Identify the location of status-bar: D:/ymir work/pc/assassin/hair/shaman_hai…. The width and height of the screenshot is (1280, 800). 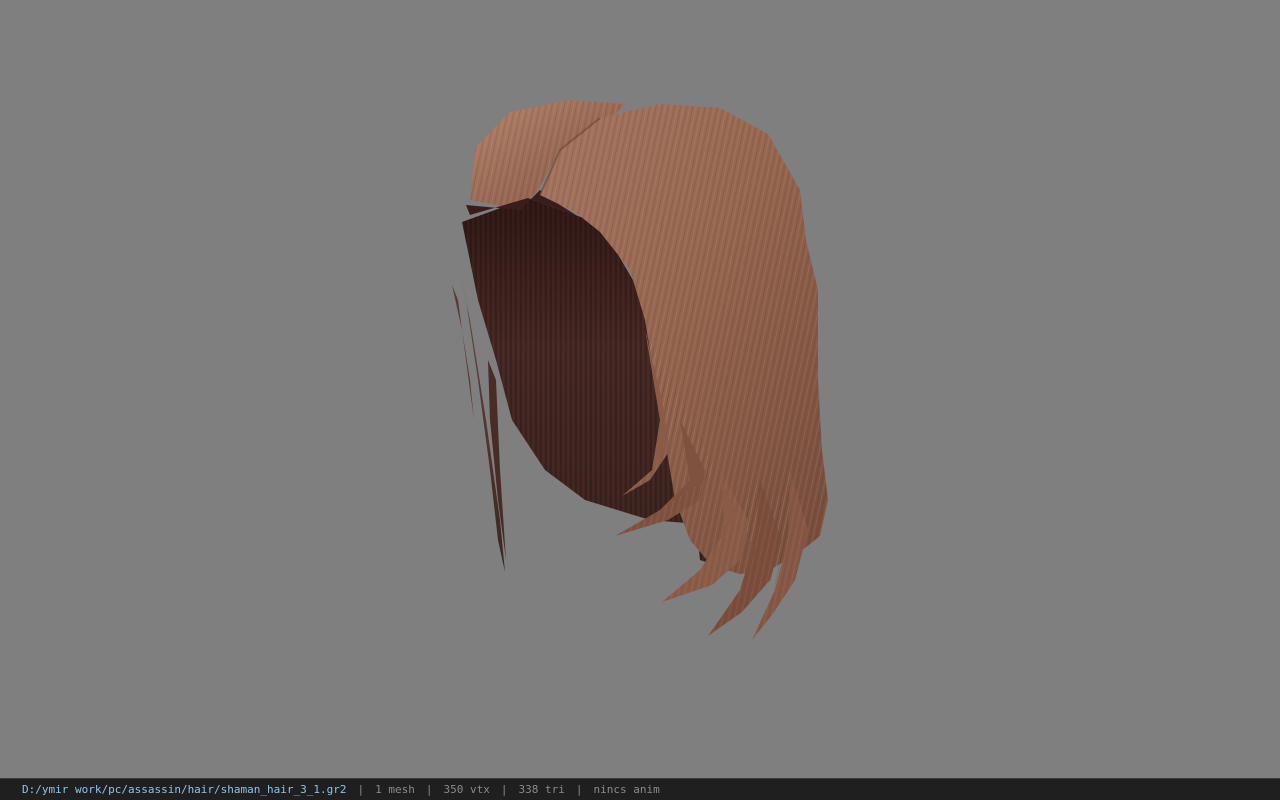
(640, 789).